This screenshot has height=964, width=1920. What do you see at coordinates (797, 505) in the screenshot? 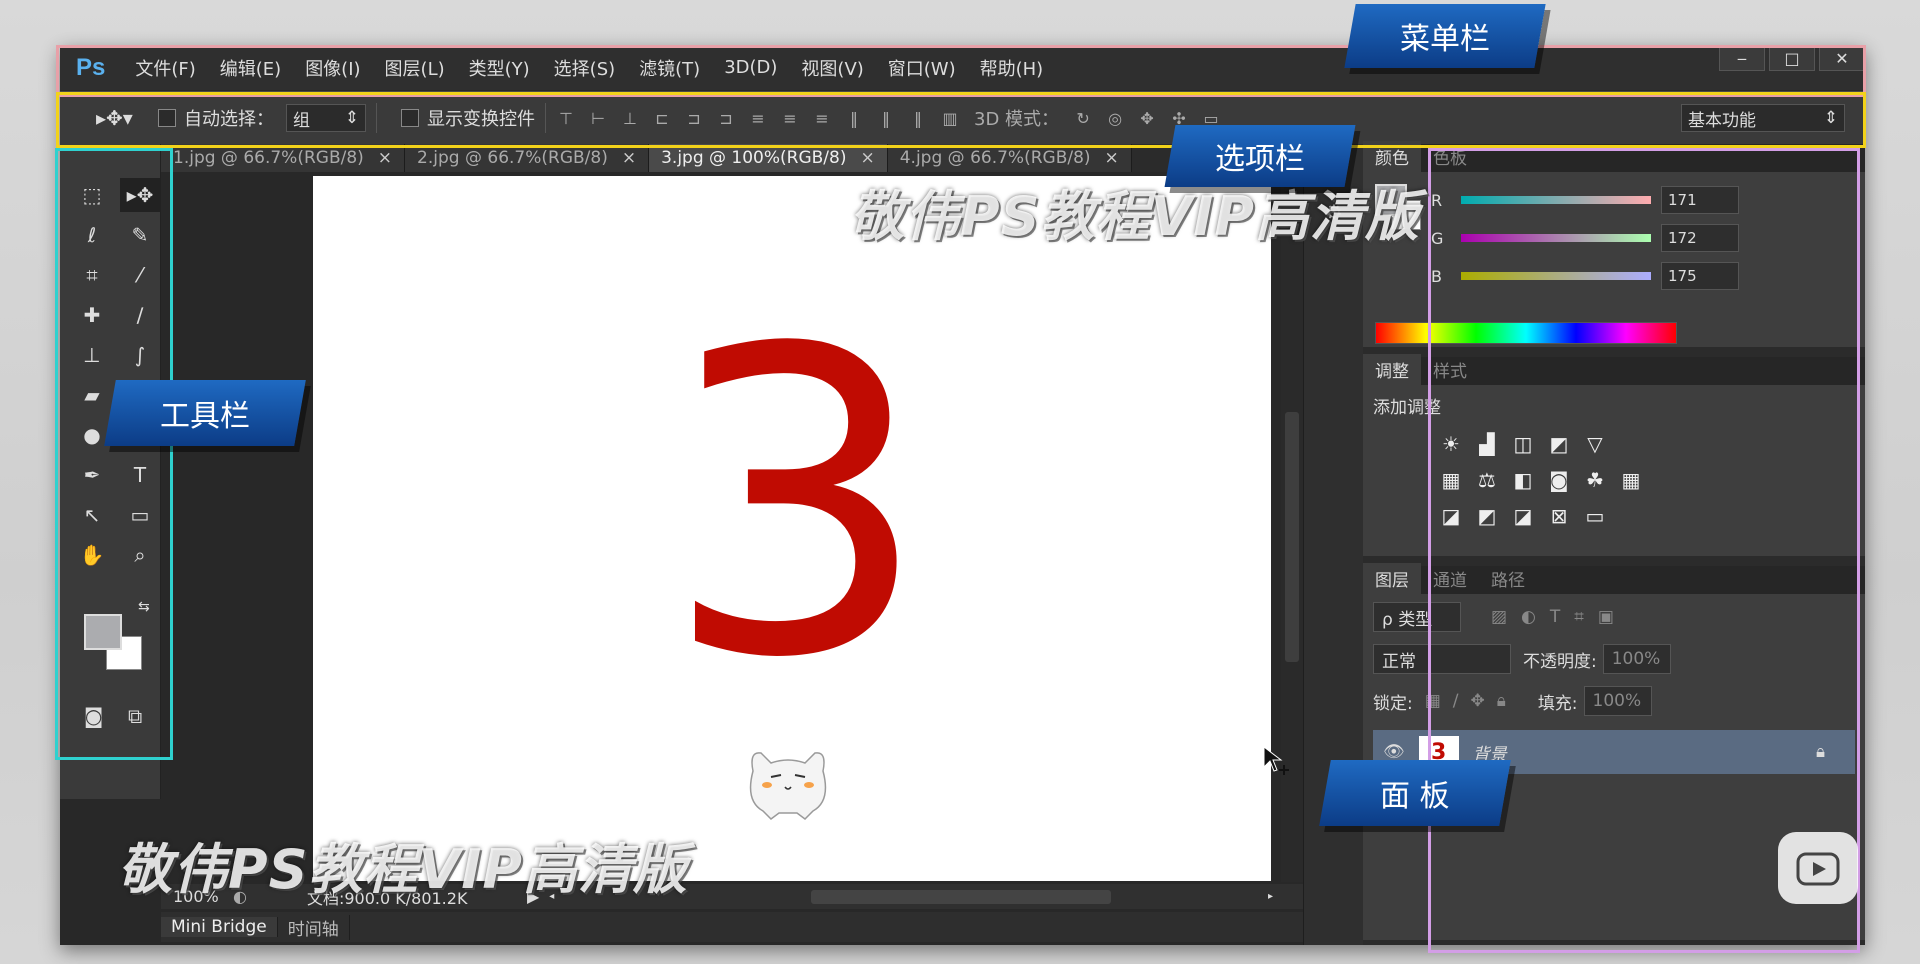
I see `canvas-number: 3` at bounding box center [797, 505].